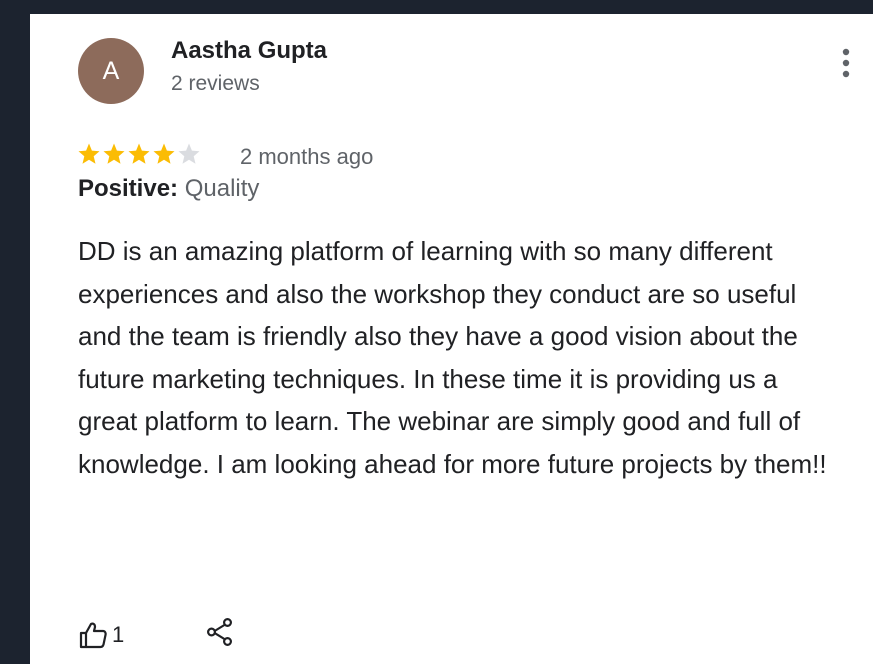 Image resolution: width=873 pixels, height=664 pixels. I want to click on more-options-button, so click(846, 64).